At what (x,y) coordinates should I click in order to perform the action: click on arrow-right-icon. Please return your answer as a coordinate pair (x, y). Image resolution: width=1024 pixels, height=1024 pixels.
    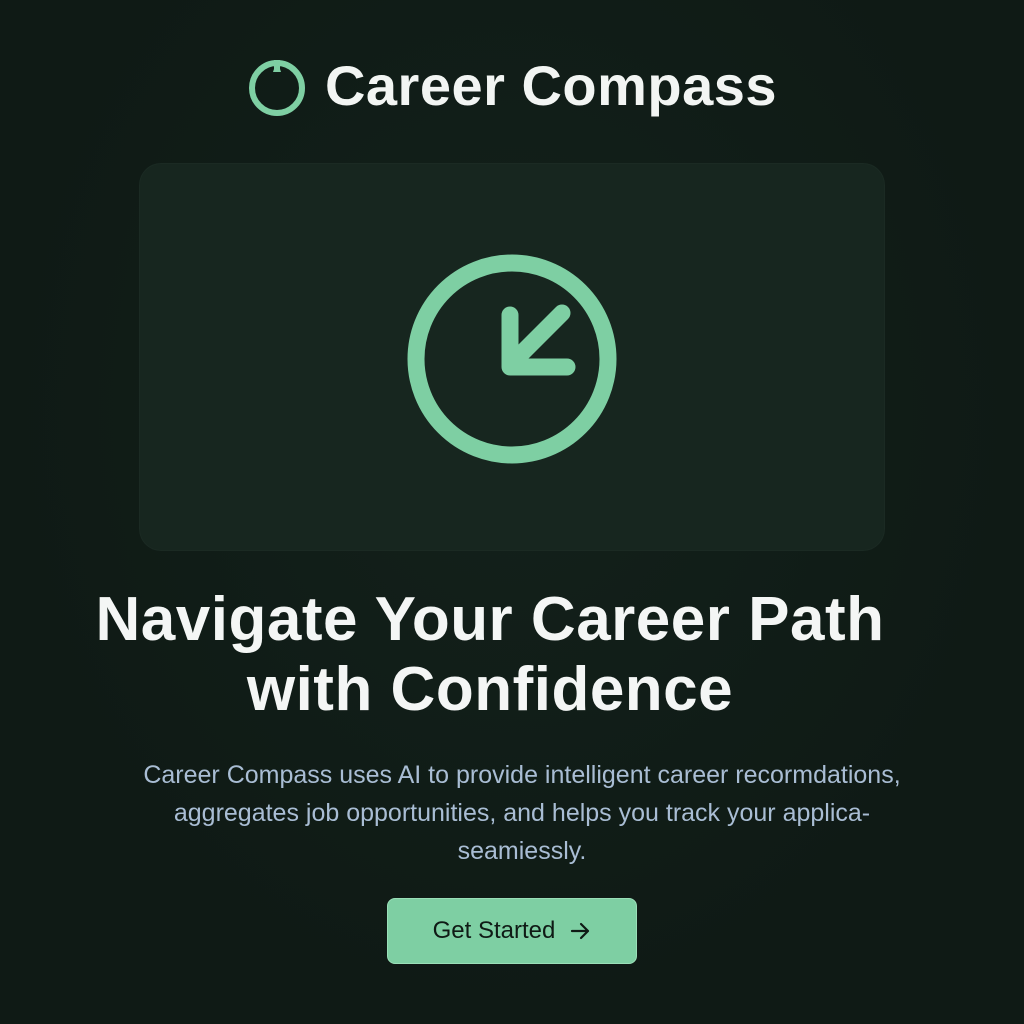
    Looking at the image, I should click on (580, 931).